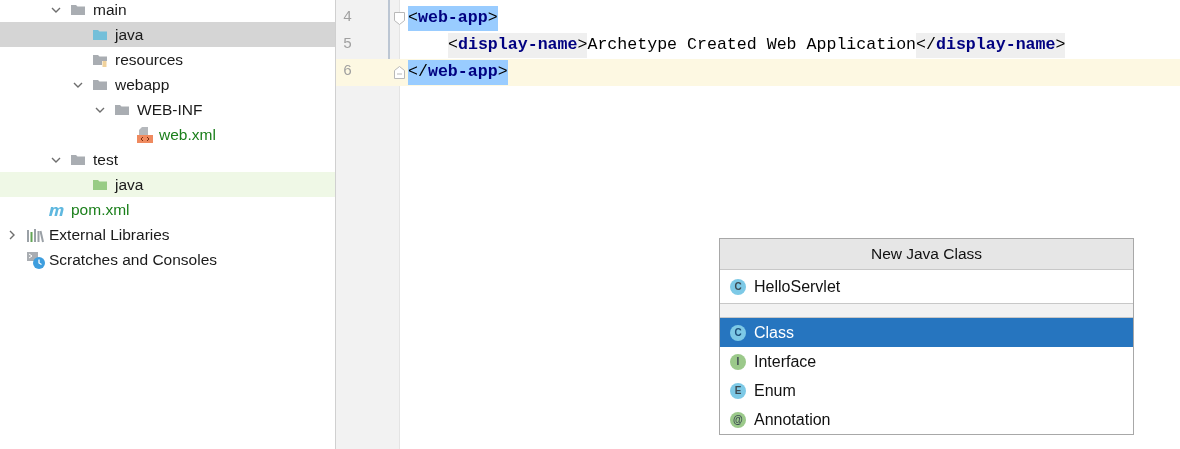  I want to click on class-kind-option: I Interface, so click(926, 361).